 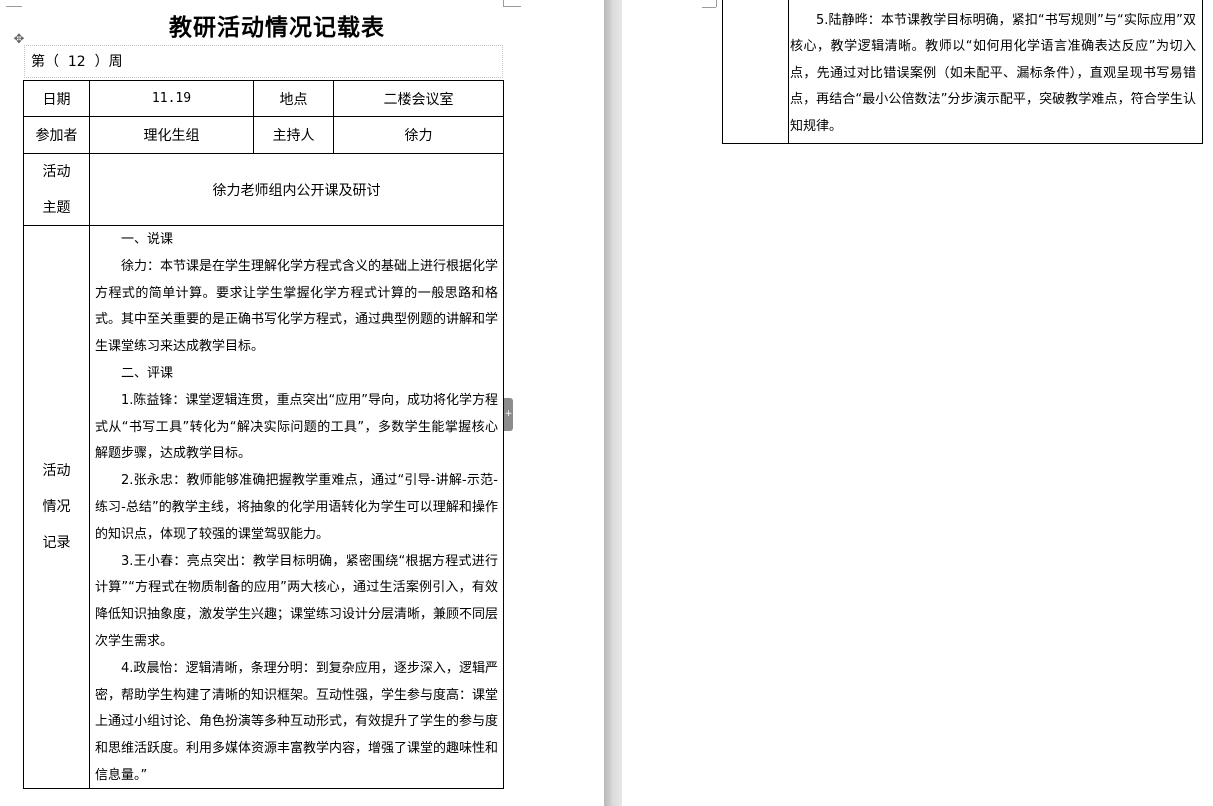 What do you see at coordinates (263, 61) in the screenshot?
I see `week-number: 第（ 12 ）周` at bounding box center [263, 61].